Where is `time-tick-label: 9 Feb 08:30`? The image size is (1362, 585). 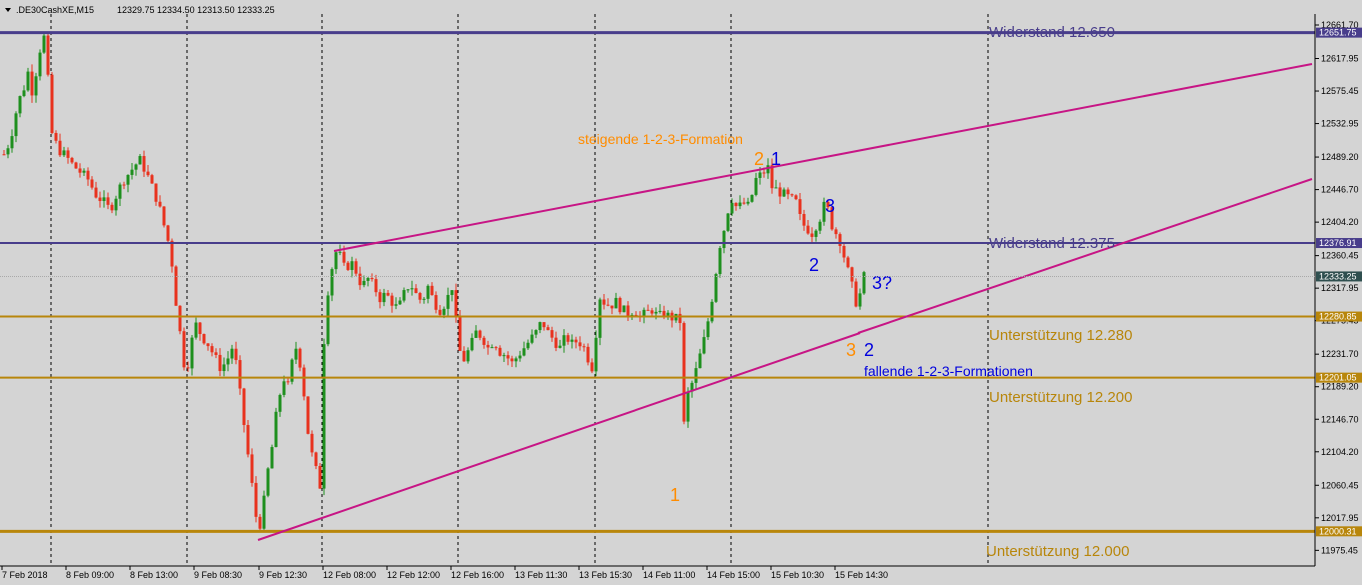
time-tick-label: 9 Feb 08:30 is located at coordinates (218, 575).